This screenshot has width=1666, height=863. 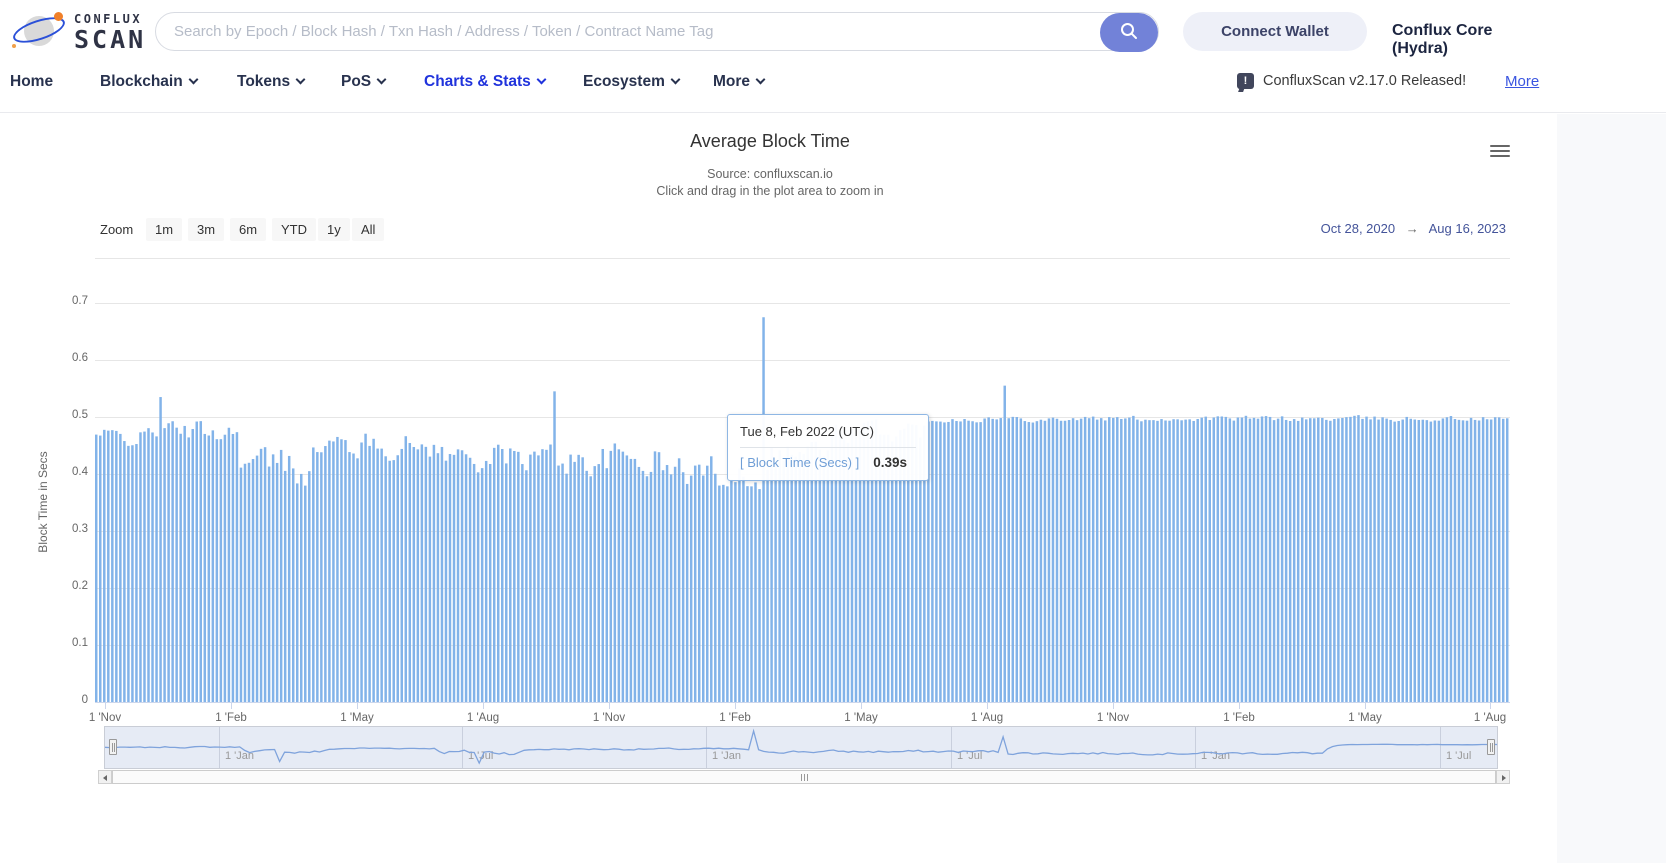 I want to click on logo-text: CONFLUX SCAN, so click(x=110, y=32).